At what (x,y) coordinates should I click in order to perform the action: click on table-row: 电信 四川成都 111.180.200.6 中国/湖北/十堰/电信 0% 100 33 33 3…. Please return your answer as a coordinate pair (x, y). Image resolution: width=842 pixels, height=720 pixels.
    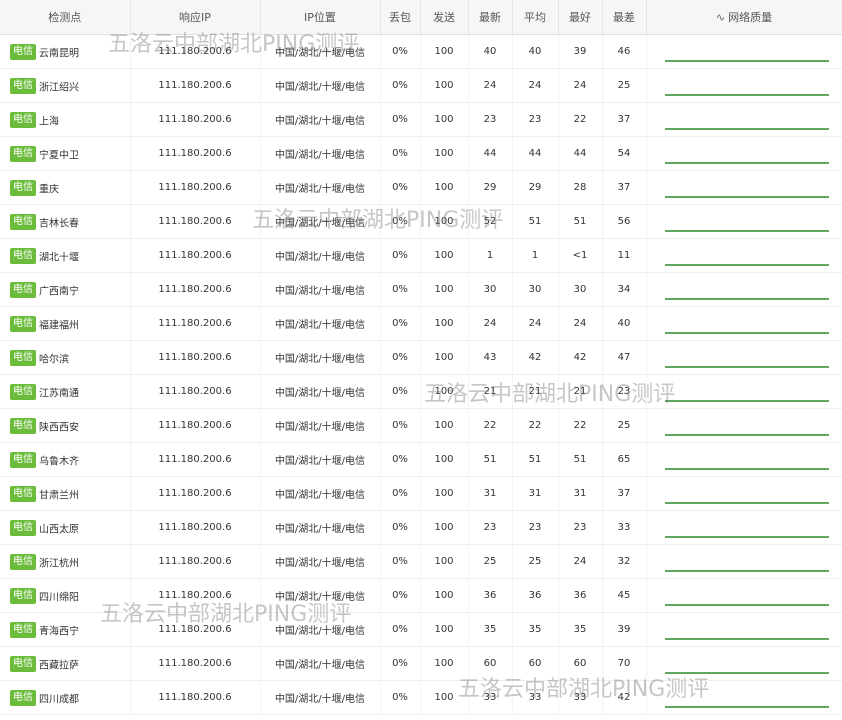
    Looking at the image, I should click on (421, 697).